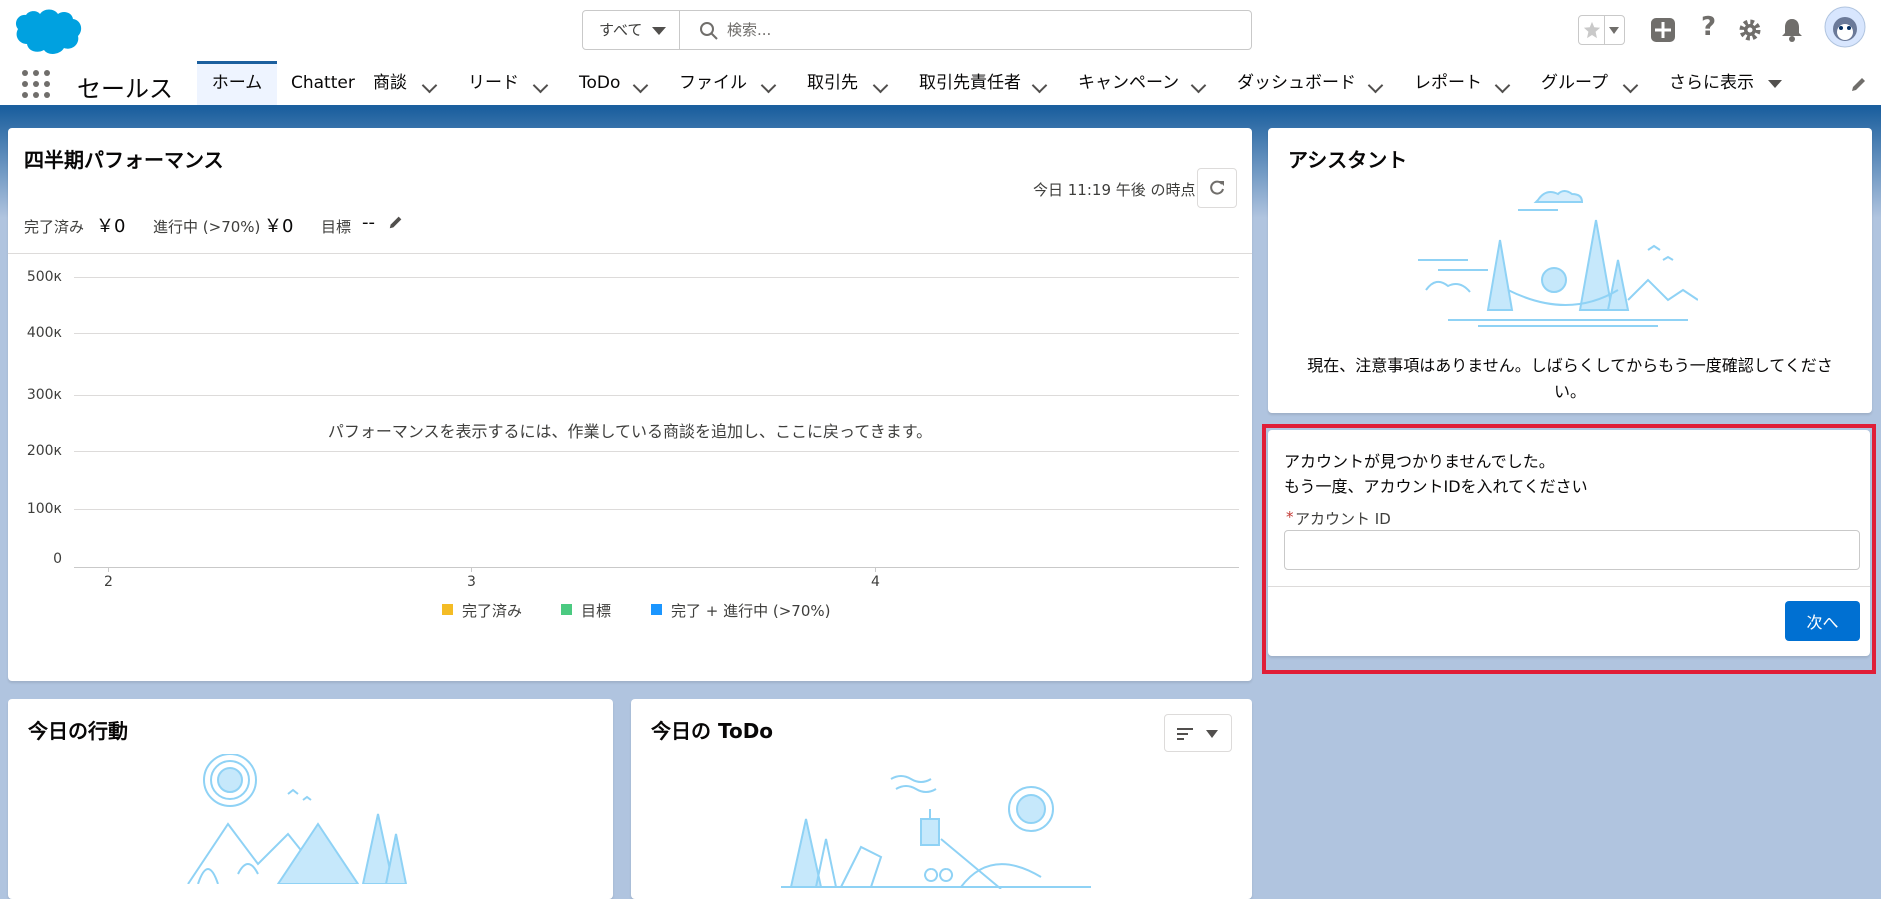 This screenshot has height=899, width=1881. Describe the element at coordinates (207, 227) in the screenshot. I see `open-label: 進行中 (>70%)` at that location.